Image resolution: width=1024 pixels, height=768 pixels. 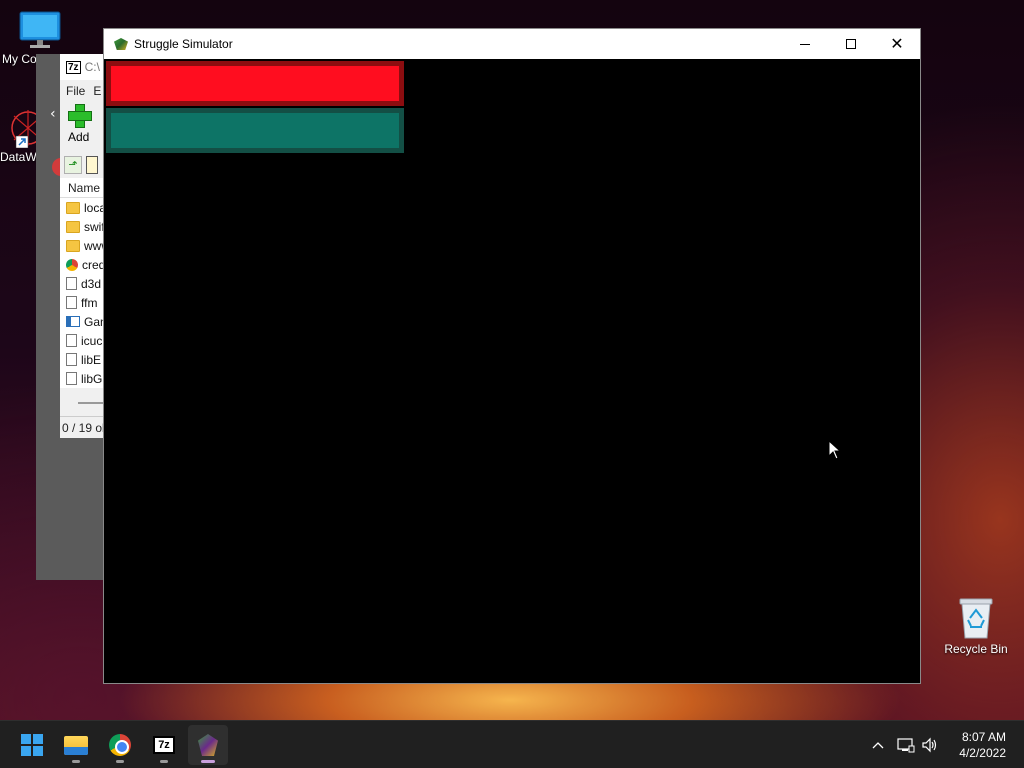 I want to click on start-icon, so click(x=32, y=745).